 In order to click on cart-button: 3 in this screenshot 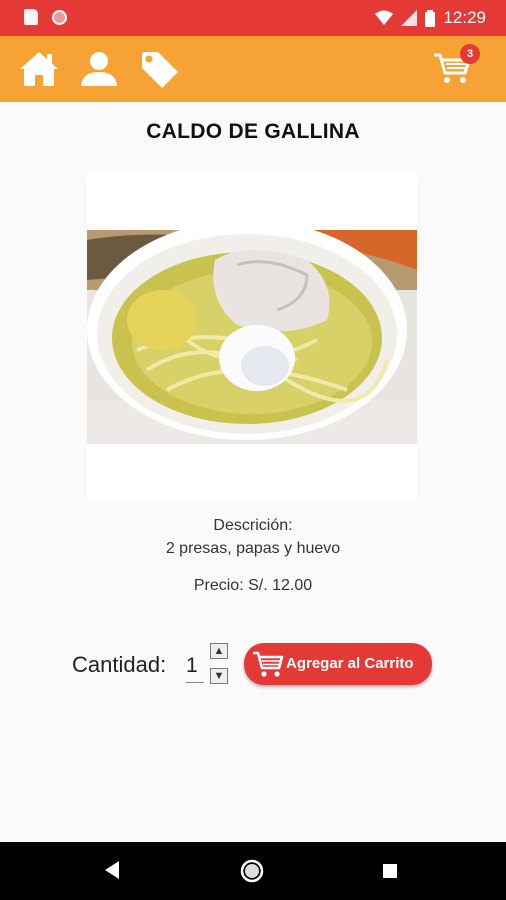, I will do `click(456, 67)`.